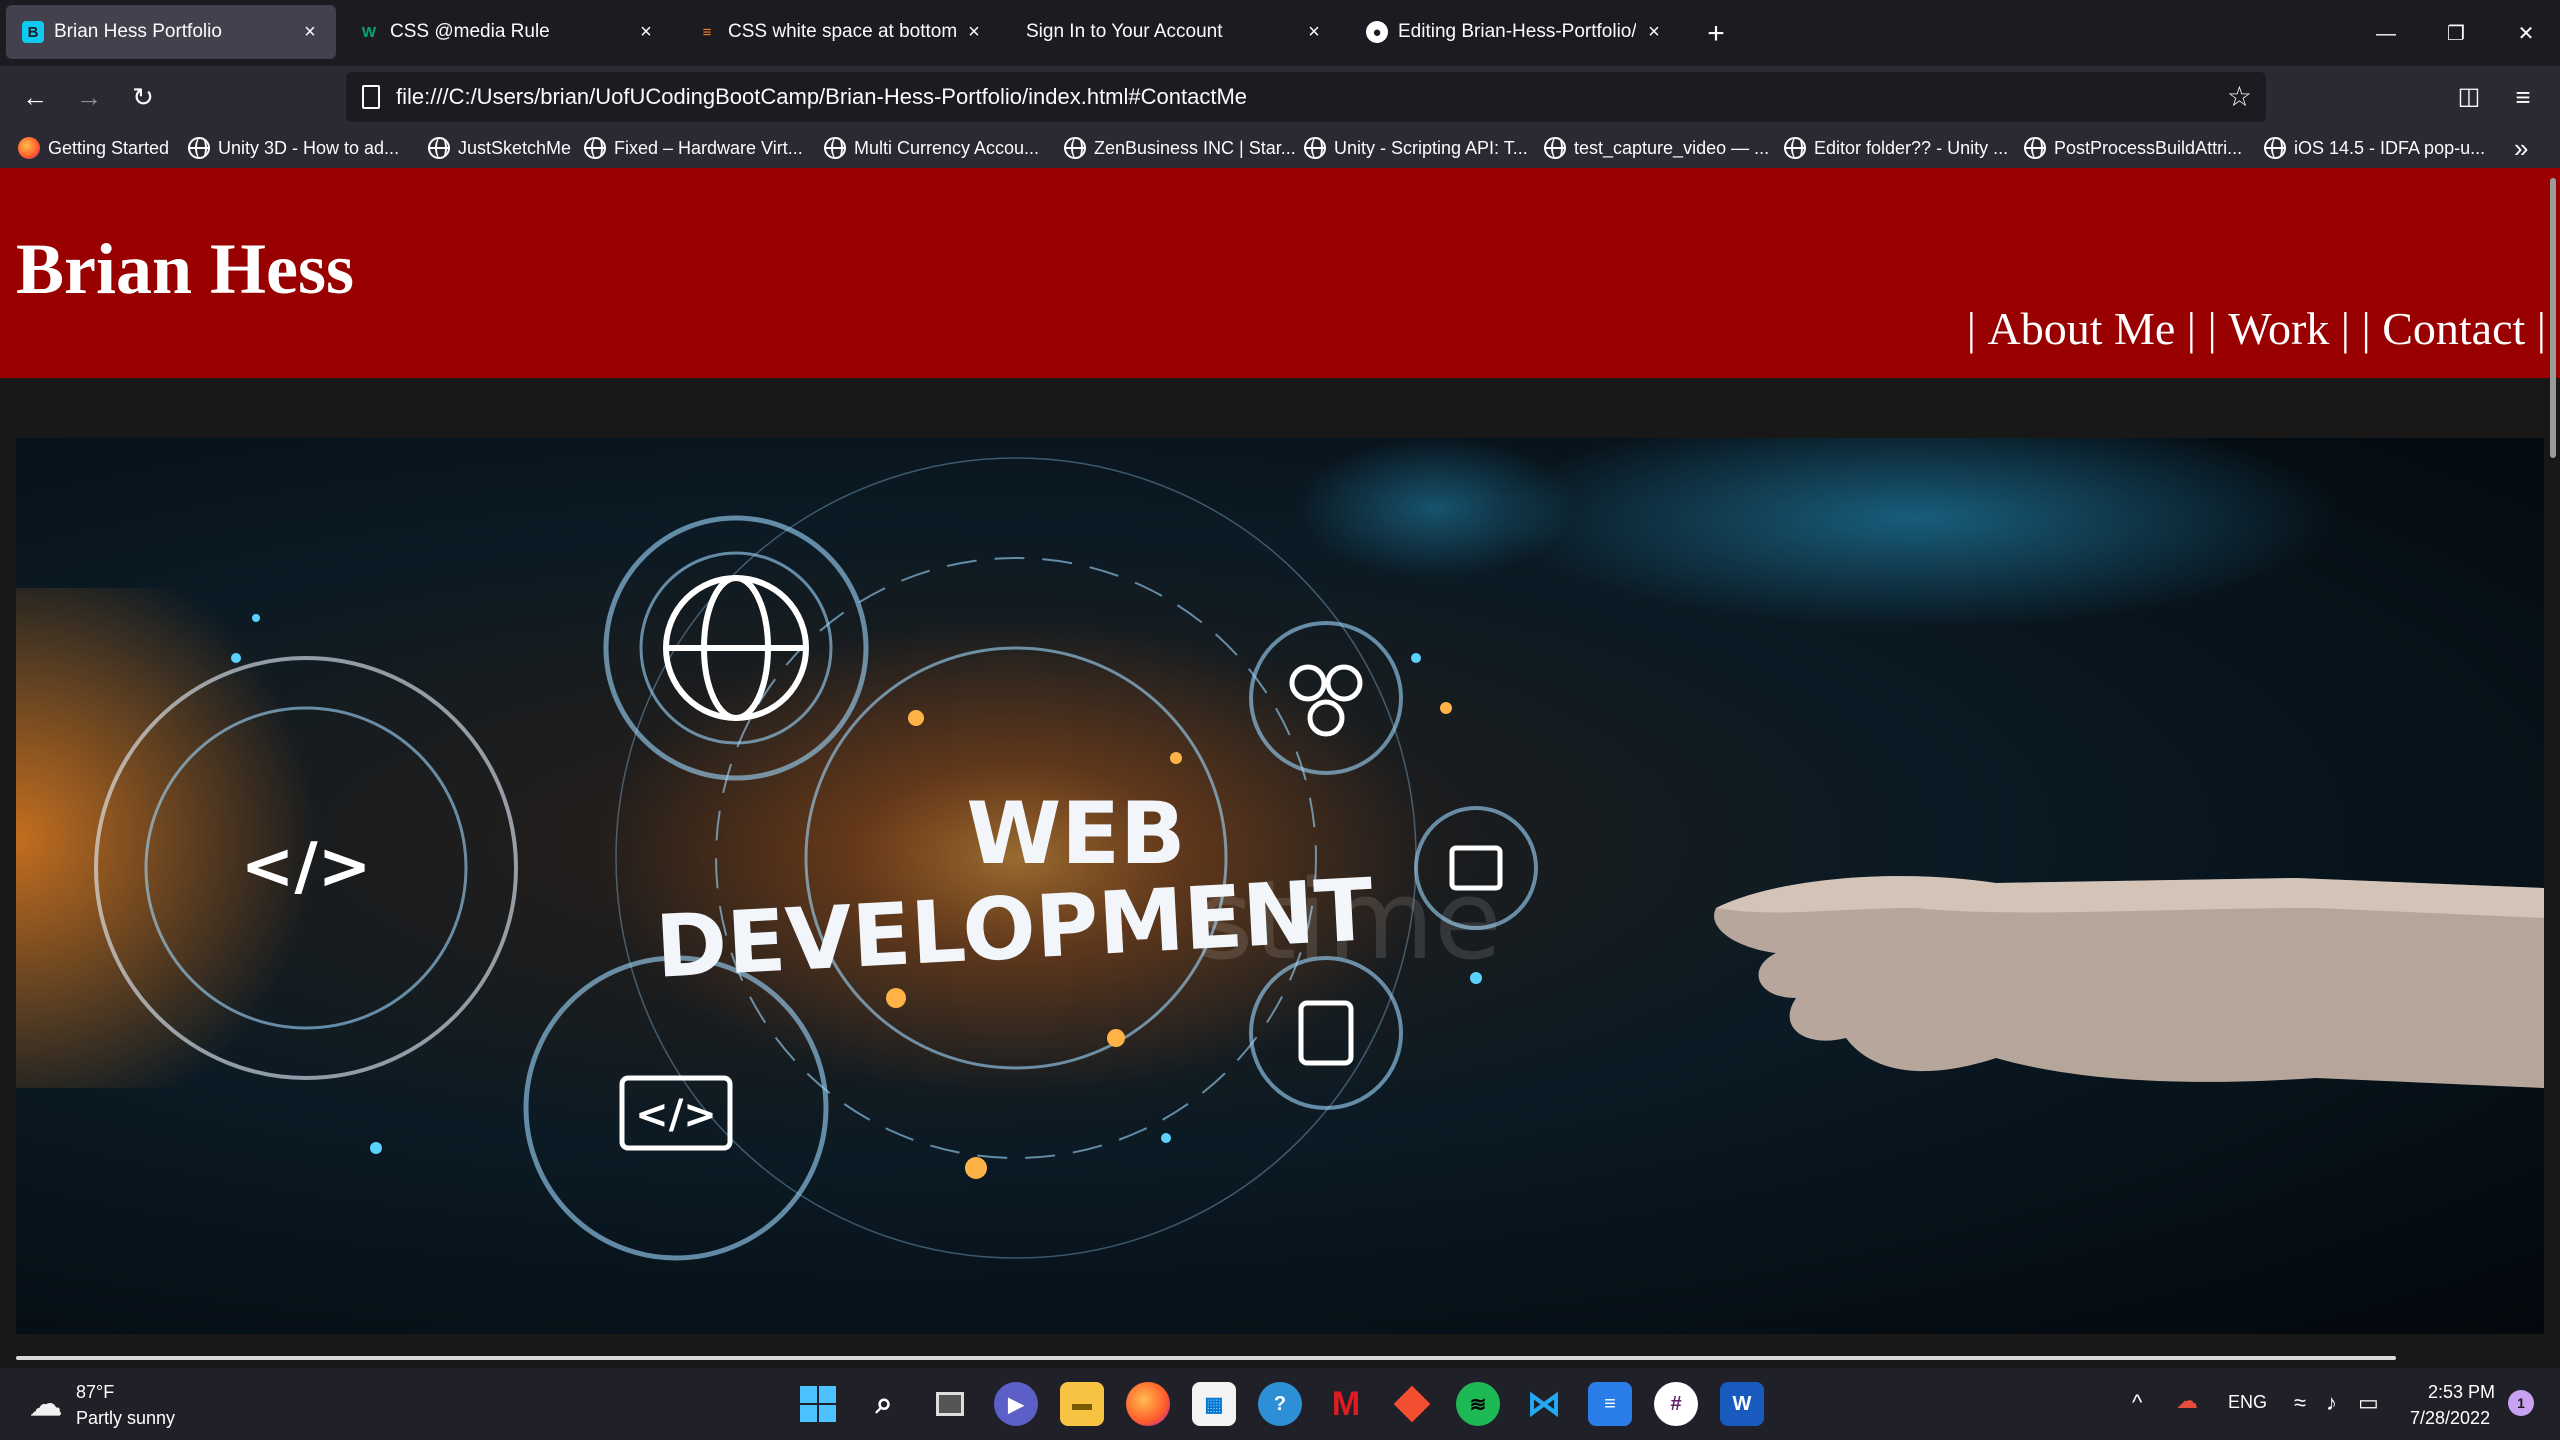 The image size is (2560, 1440). I want to click on tab-sign-in: Sign In to Your Account ×, so click(1175, 32).